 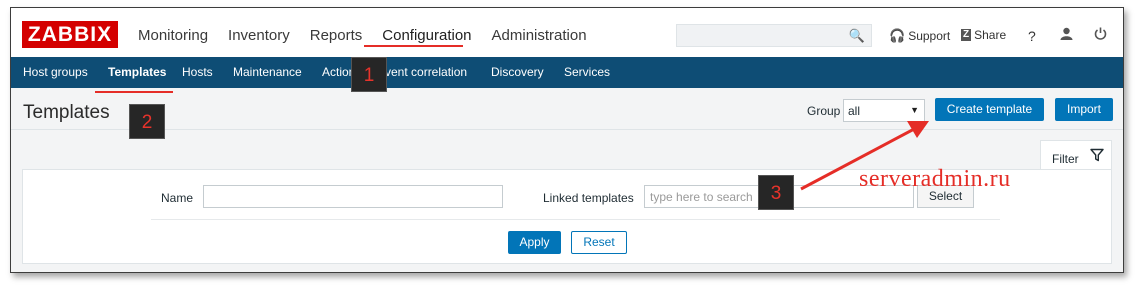 What do you see at coordinates (864, 156) in the screenshot?
I see `annotation-arrow` at bounding box center [864, 156].